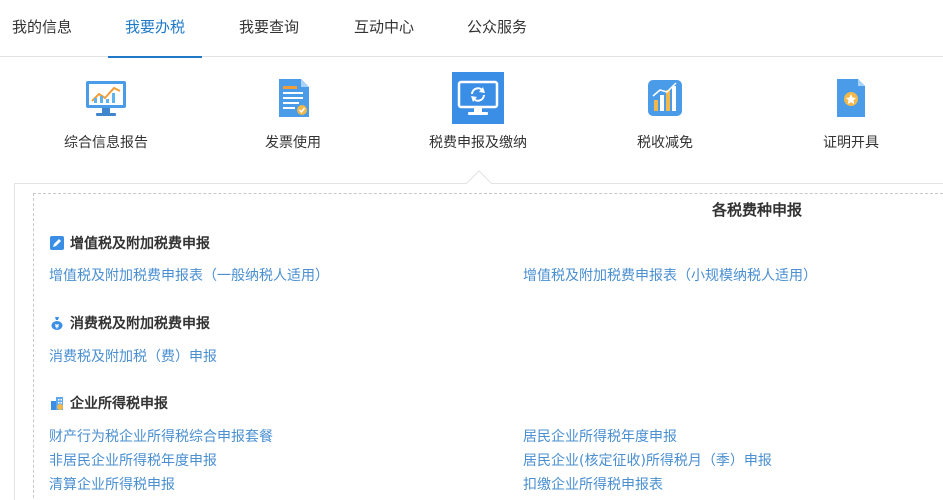 The width and height of the screenshot is (943, 500). What do you see at coordinates (140, 324) in the screenshot?
I see `section-title: 消费税及附加税费申报` at bounding box center [140, 324].